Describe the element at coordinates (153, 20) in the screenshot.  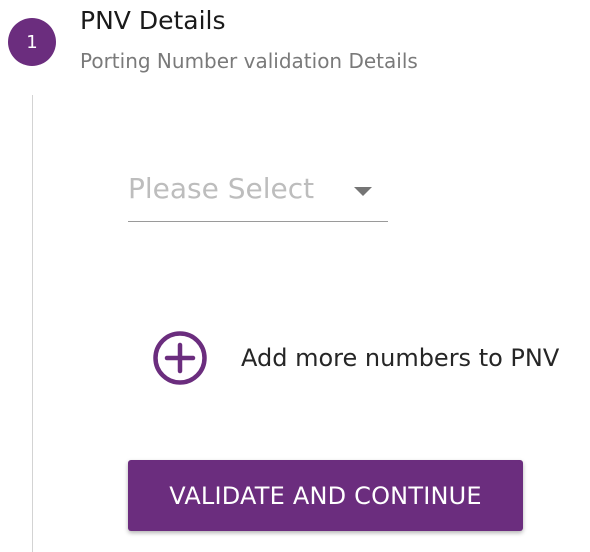
I see `step-title: PNV Details` at that location.